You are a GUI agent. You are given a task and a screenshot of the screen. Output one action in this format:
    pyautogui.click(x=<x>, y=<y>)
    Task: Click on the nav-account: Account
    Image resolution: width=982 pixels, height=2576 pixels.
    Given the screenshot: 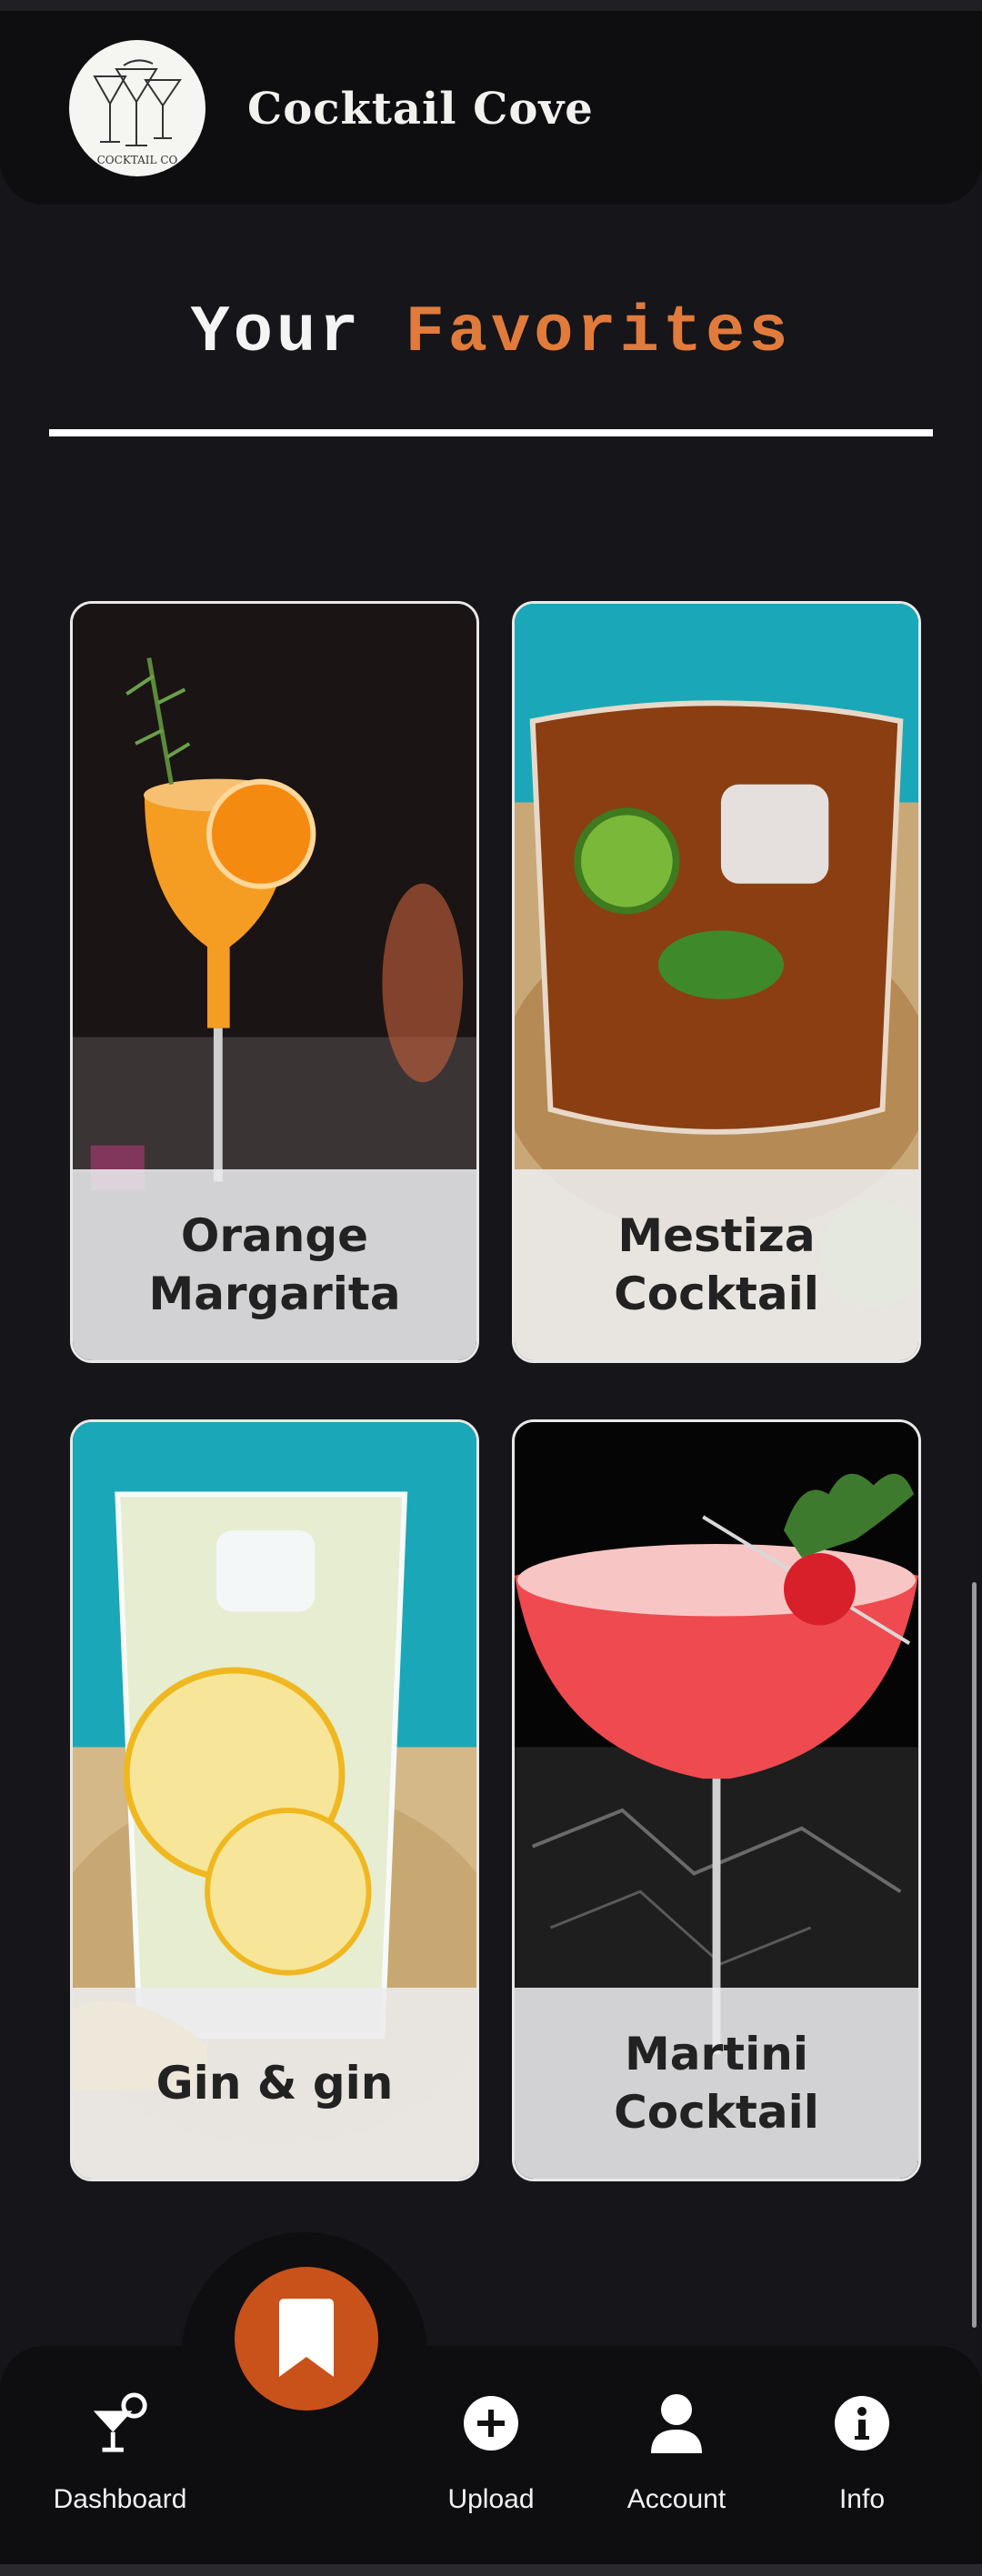 What is the action you would take?
    pyautogui.click(x=676, y=2448)
    